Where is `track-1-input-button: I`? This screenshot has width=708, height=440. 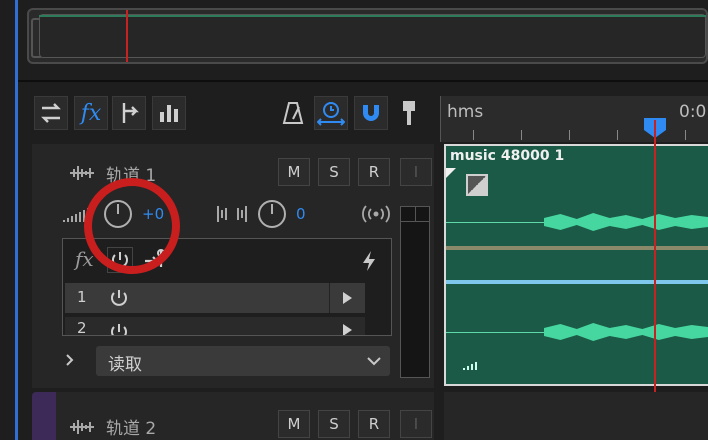
track-1-input-button: I is located at coordinates (416, 172).